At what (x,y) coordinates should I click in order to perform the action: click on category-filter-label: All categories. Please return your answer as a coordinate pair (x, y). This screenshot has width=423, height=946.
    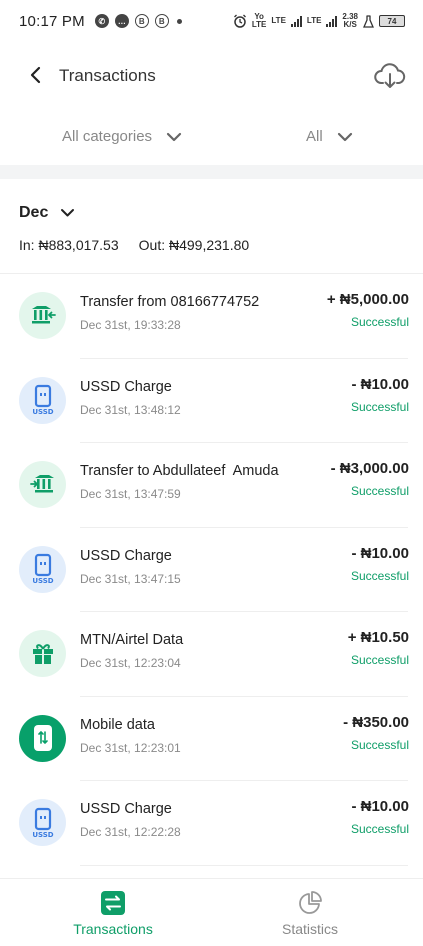
    Looking at the image, I should click on (107, 136).